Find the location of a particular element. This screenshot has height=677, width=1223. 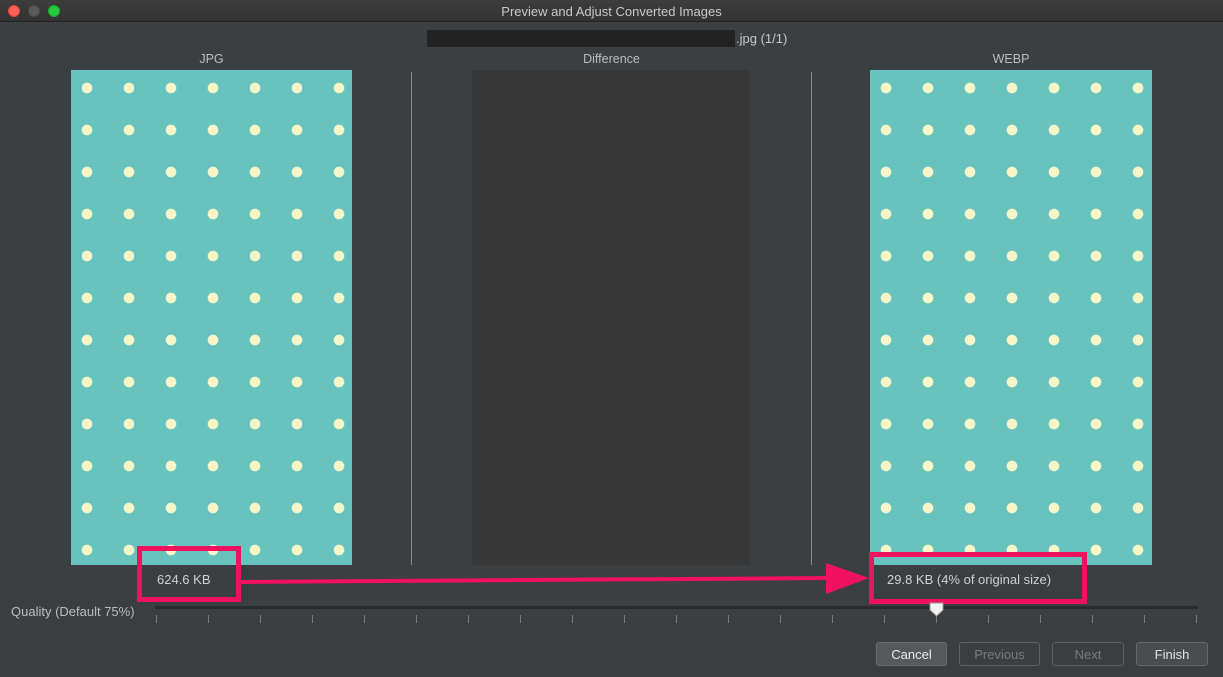

finish-button: Finish is located at coordinates (1172, 654).